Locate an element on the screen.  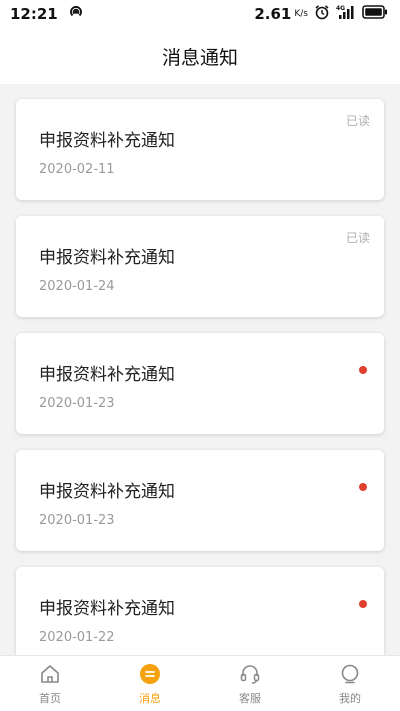
tab-home-label: 首页 is located at coordinates (50, 698).